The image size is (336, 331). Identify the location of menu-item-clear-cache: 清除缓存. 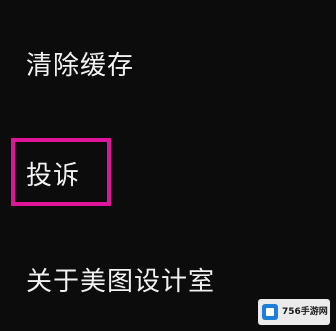
(80, 66).